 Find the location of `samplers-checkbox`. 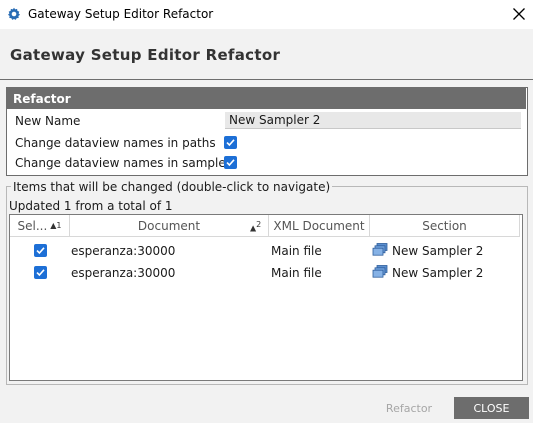

samplers-checkbox is located at coordinates (230, 162).